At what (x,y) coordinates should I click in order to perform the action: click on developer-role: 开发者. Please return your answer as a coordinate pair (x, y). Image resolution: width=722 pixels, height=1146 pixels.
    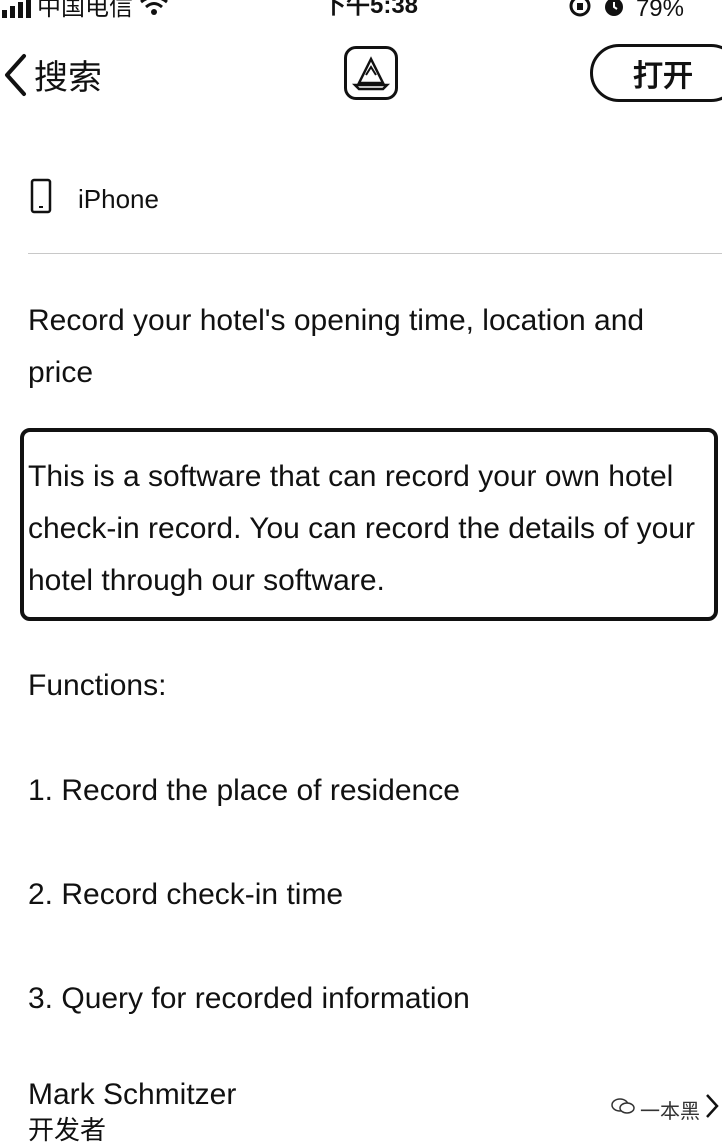
    Looking at the image, I should click on (67, 1130).